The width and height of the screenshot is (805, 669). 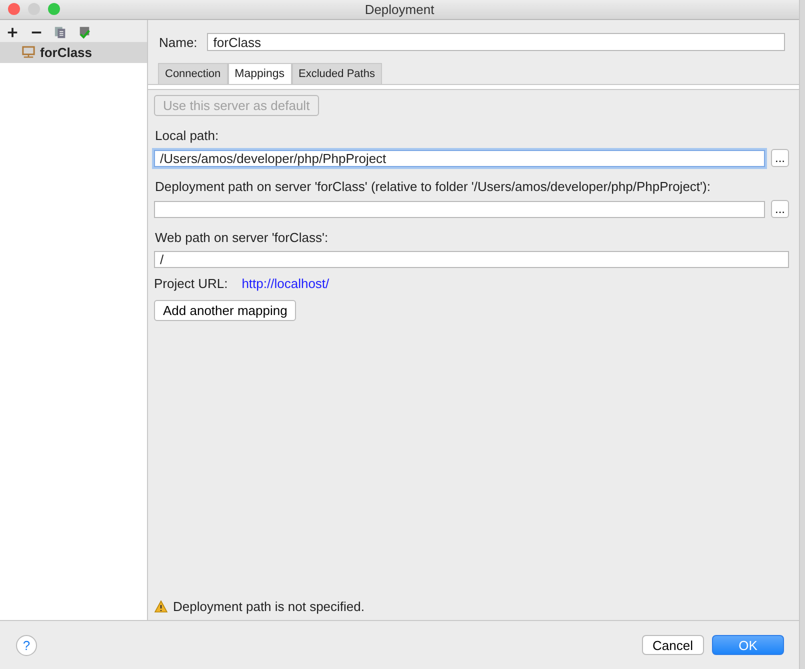 I want to click on tab: Mappings, so click(x=260, y=73).